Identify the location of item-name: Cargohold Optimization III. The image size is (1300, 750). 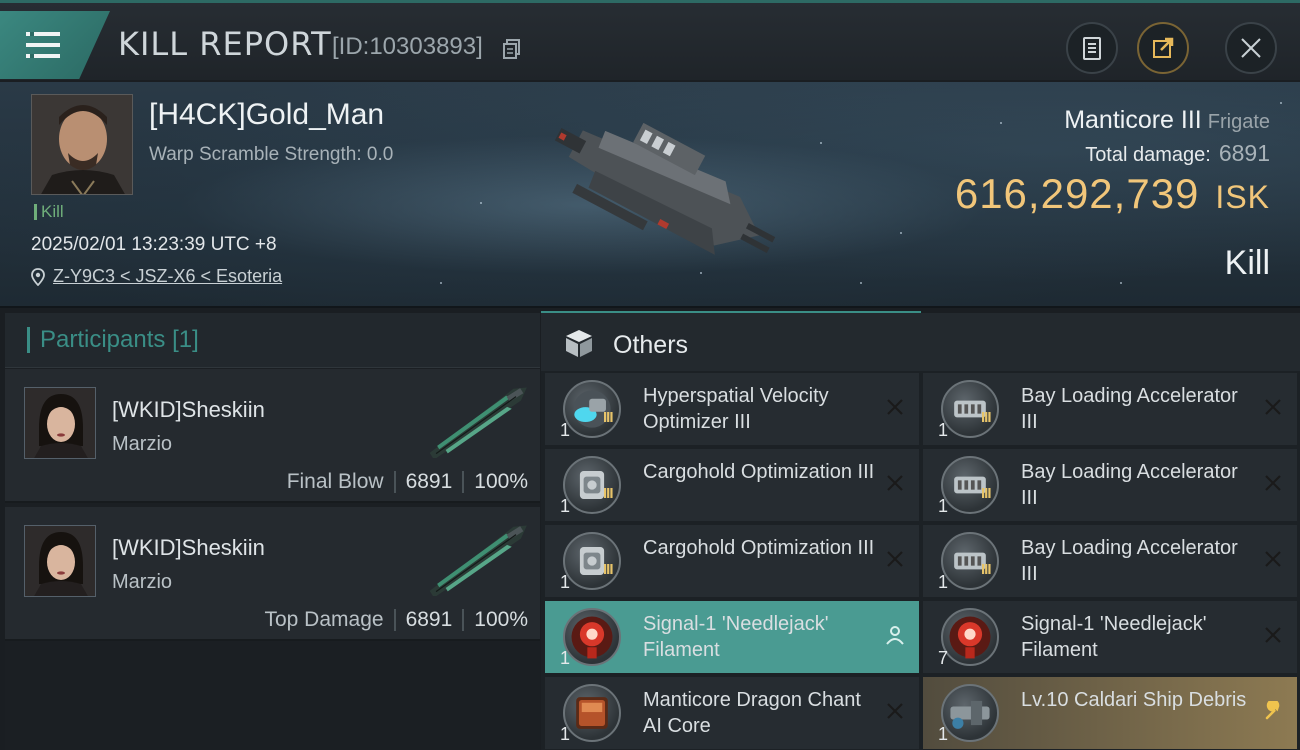
(759, 472).